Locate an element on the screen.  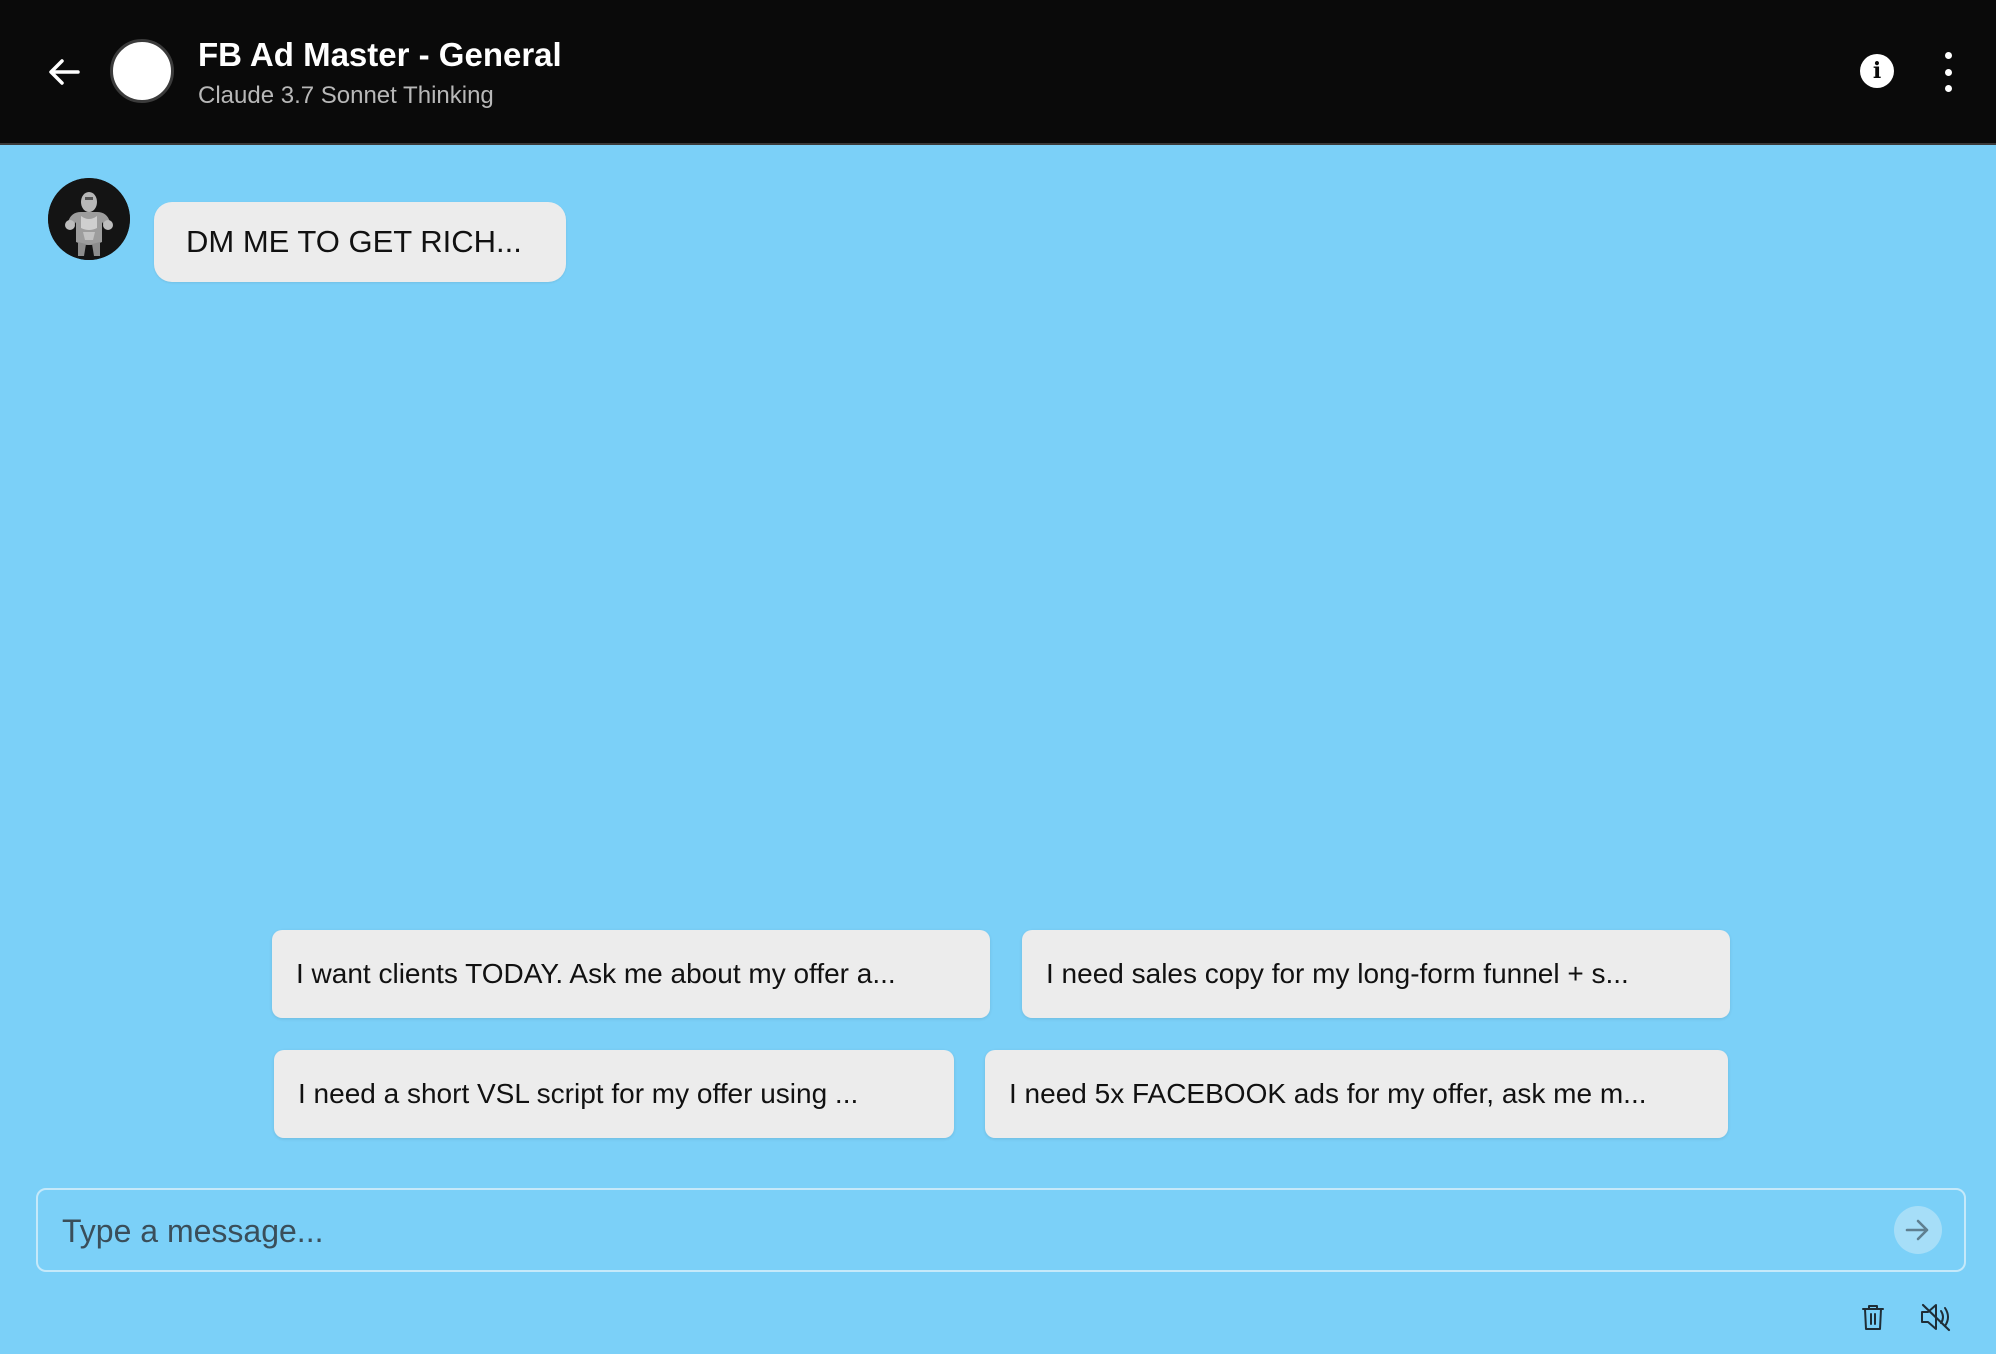
bot-avatar is located at coordinates (89, 219).